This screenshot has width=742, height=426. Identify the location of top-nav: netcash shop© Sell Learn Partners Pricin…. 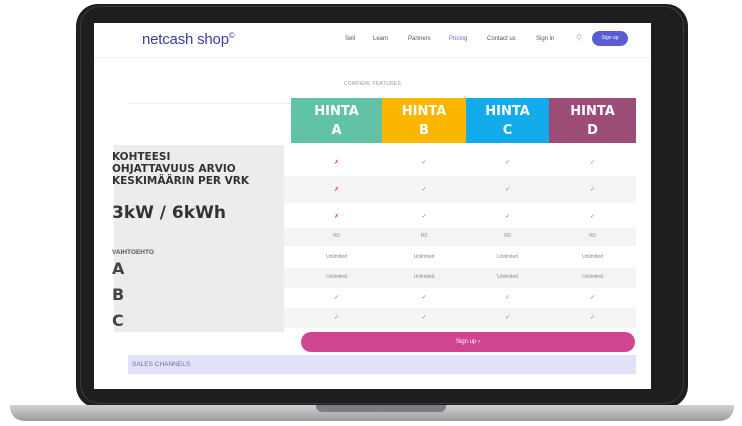
(372, 40).